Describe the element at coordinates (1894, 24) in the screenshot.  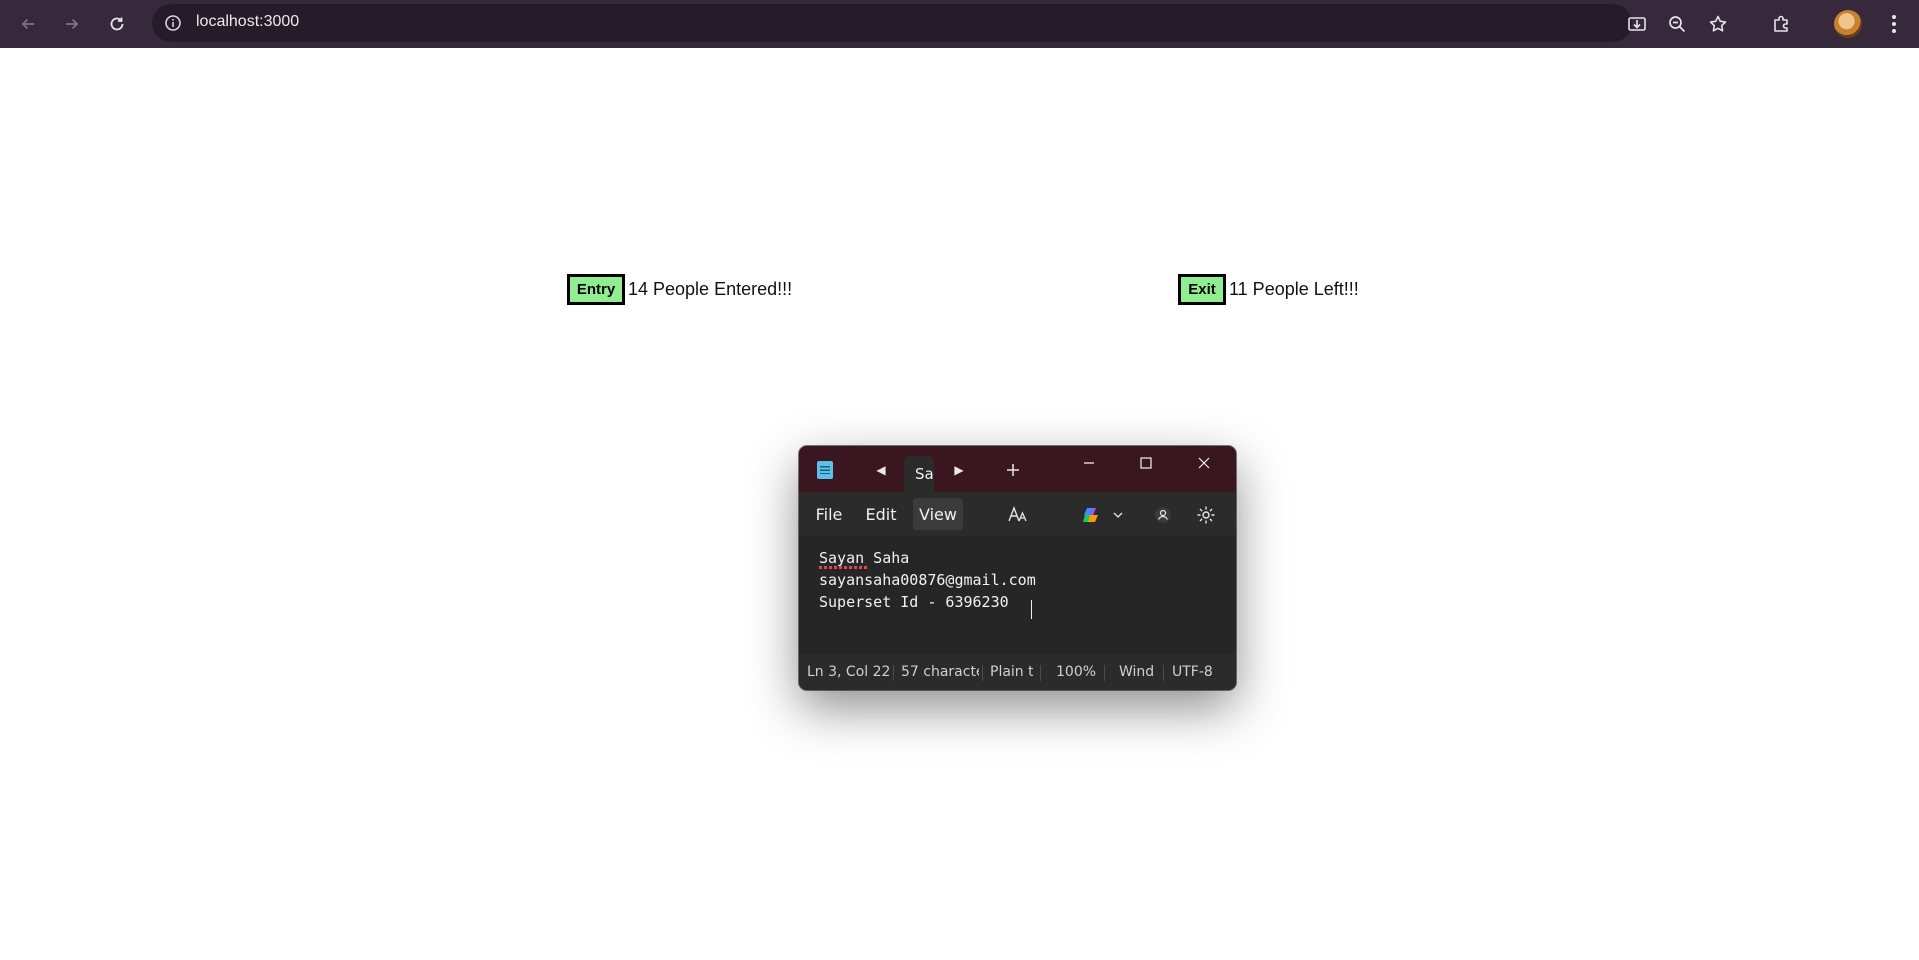
I see `menu-dots-icon` at that location.